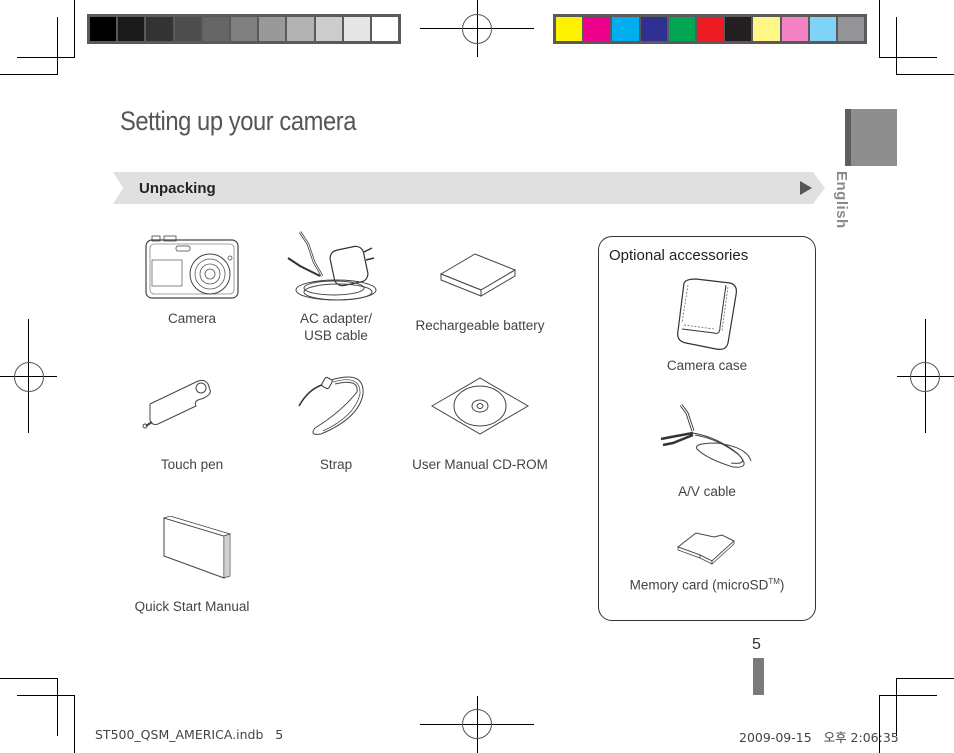  I want to click on page-number: 5, so click(756, 644).